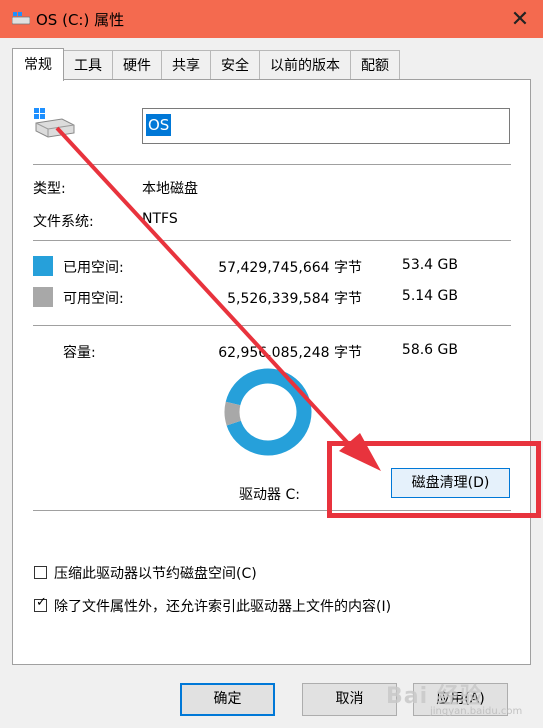 This screenshot has height=728, width=543. I want to click on tab-tools: 工具, so click(88, 64).